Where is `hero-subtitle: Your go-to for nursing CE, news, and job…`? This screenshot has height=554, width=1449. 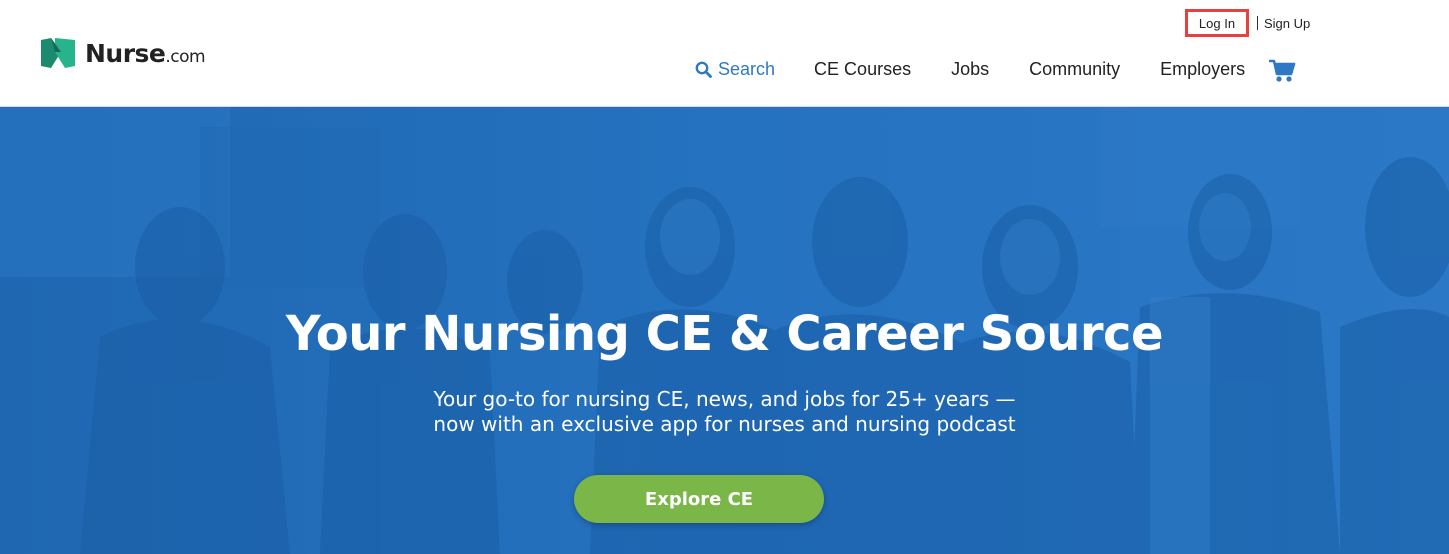 hero-subtitle: Your go-to for nursing CE, news, and job… is located at coordinates (724, 412).